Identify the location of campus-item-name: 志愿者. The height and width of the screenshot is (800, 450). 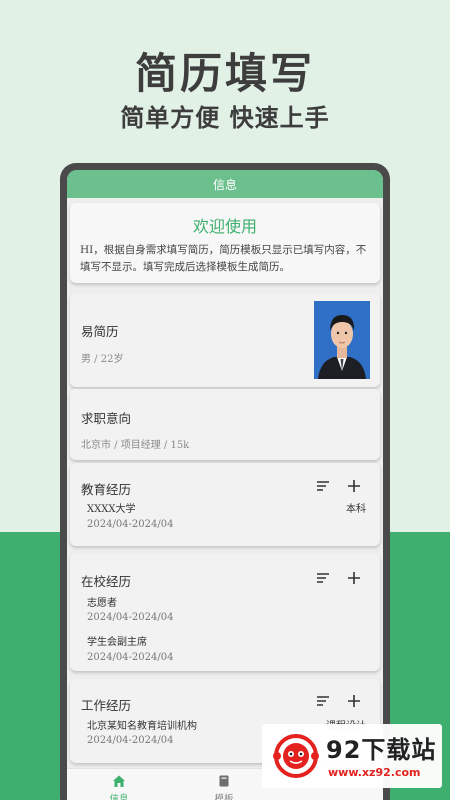
(102, 603).